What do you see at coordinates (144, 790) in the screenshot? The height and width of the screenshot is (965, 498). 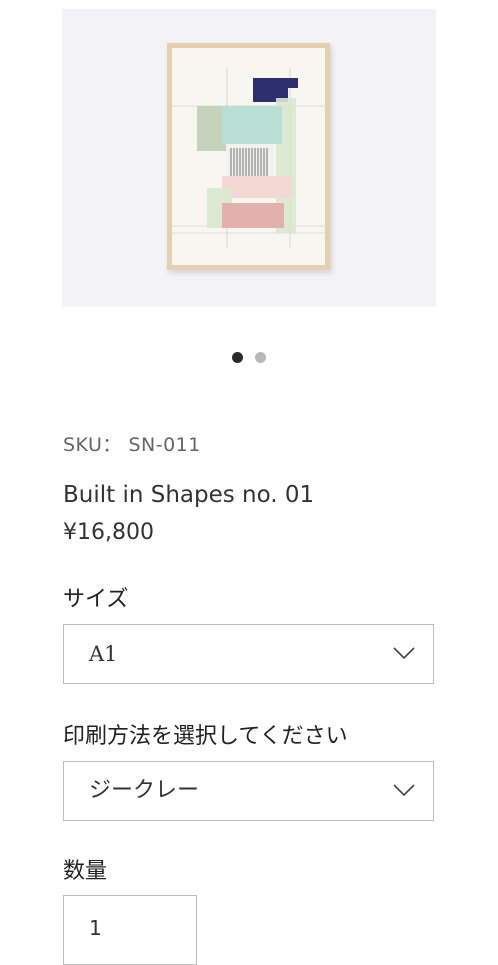 I see `print-method-select-value: ジークレー` at bounding box center [144, 790].